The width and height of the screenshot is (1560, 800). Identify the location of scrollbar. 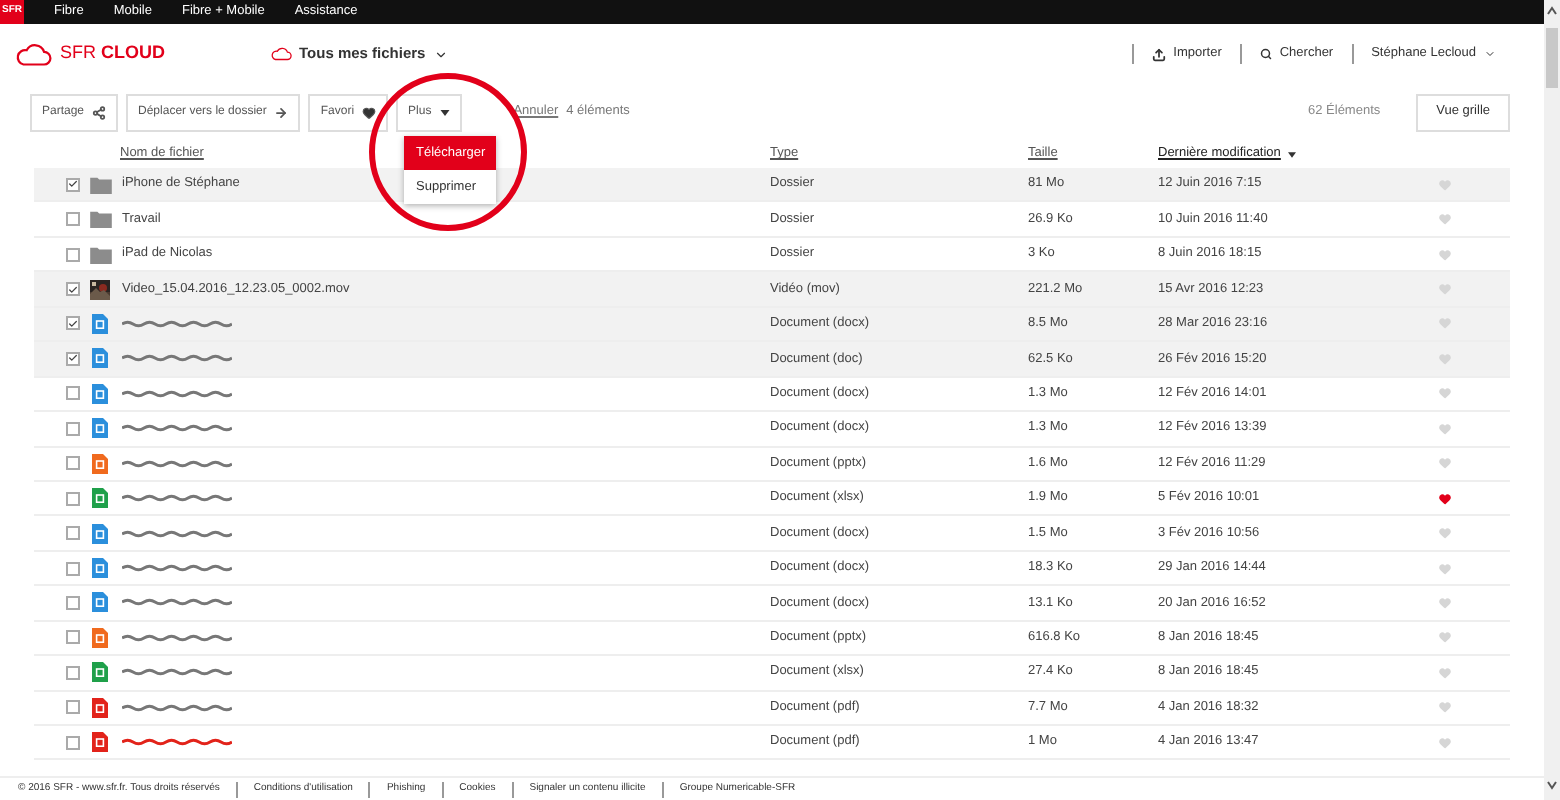
(1552, 400).